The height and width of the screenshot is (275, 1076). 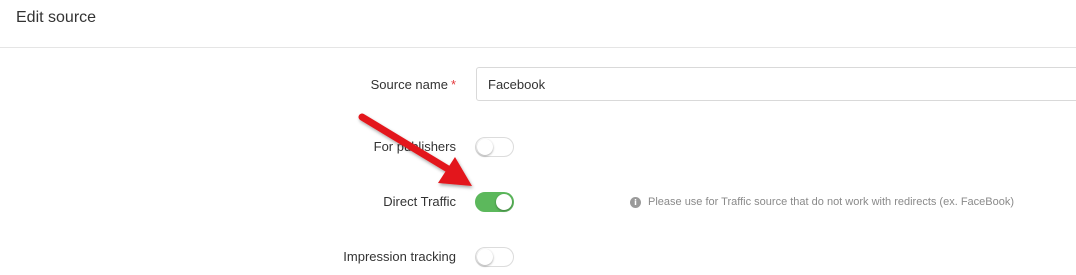 I want to click on source-name-input, so click(x=776, y=84).